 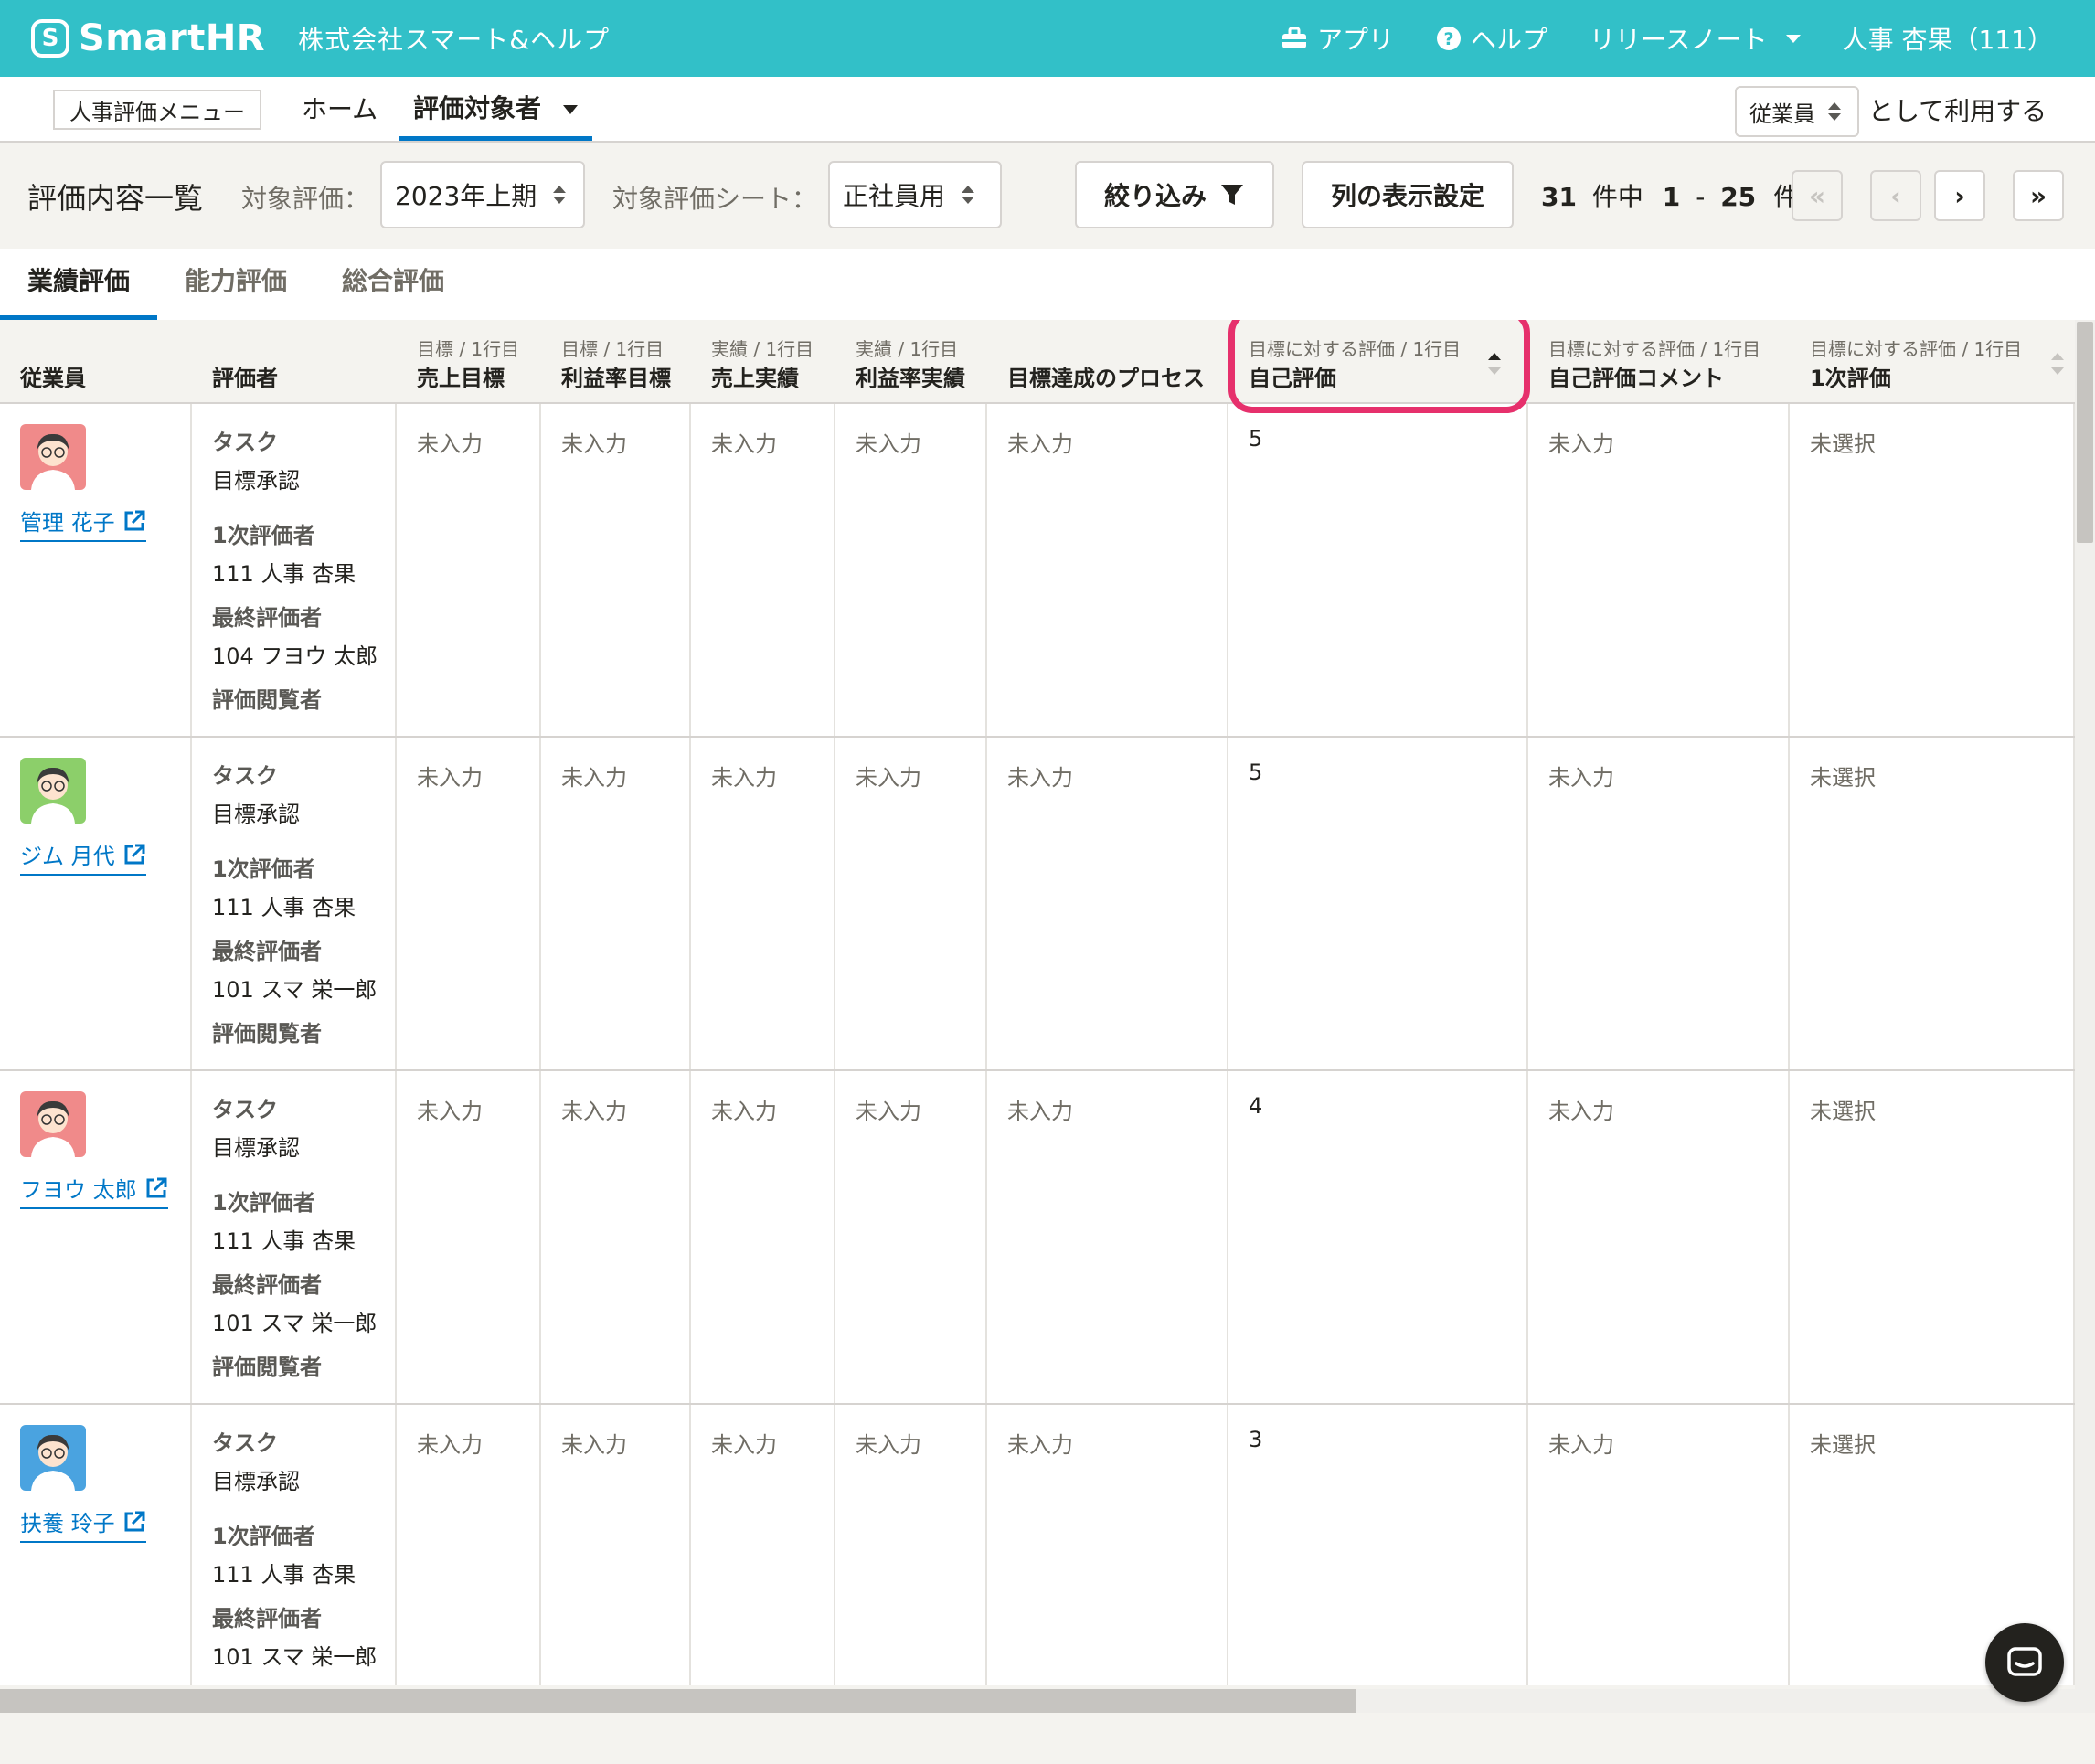 I want to click on filter-label: 絞り込み, so click(x=1155, y=196).